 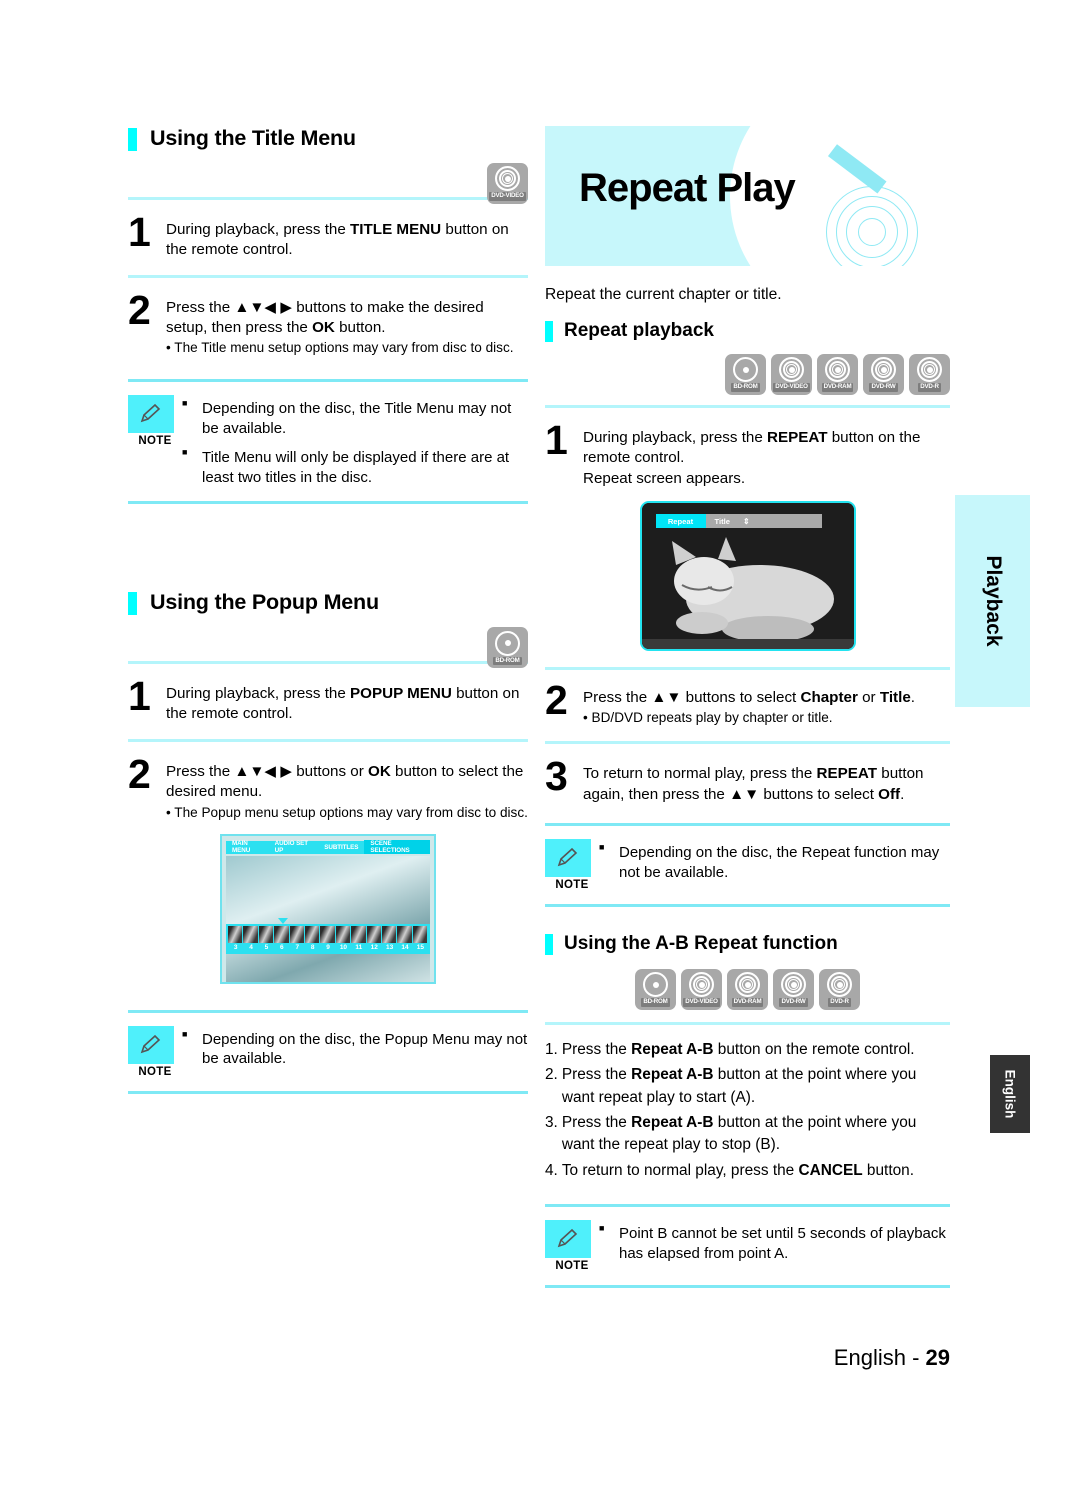 I want to click on note-badge: NOTE, so click(x=572, y=1246).